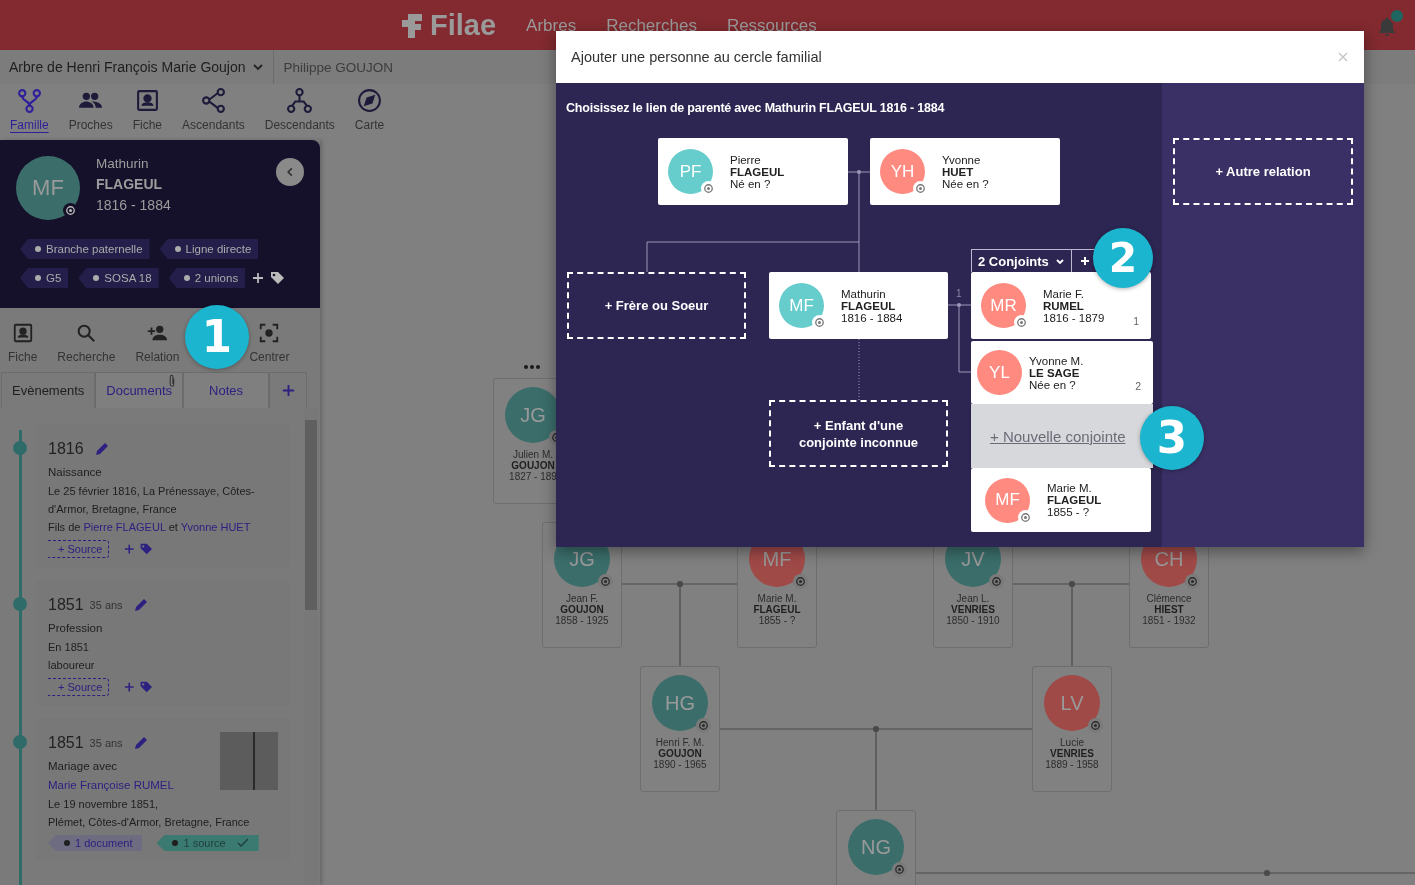 This screenshot has height=885, width=1415. What do you see at coordinates (269, 345) in the screenshot?
I see `toolbar-button: Centrer` at bounding box center [269, 345].